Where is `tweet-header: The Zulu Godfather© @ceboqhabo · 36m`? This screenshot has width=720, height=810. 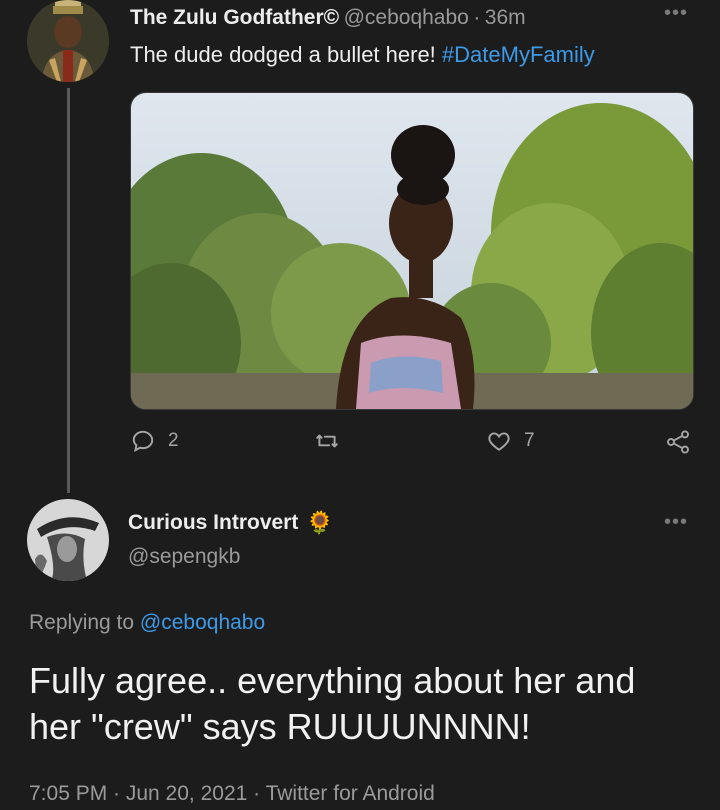
tweet-header: The Zulu Godfather© @ceboqhabo · 36m is located at coordinates (328, 18).